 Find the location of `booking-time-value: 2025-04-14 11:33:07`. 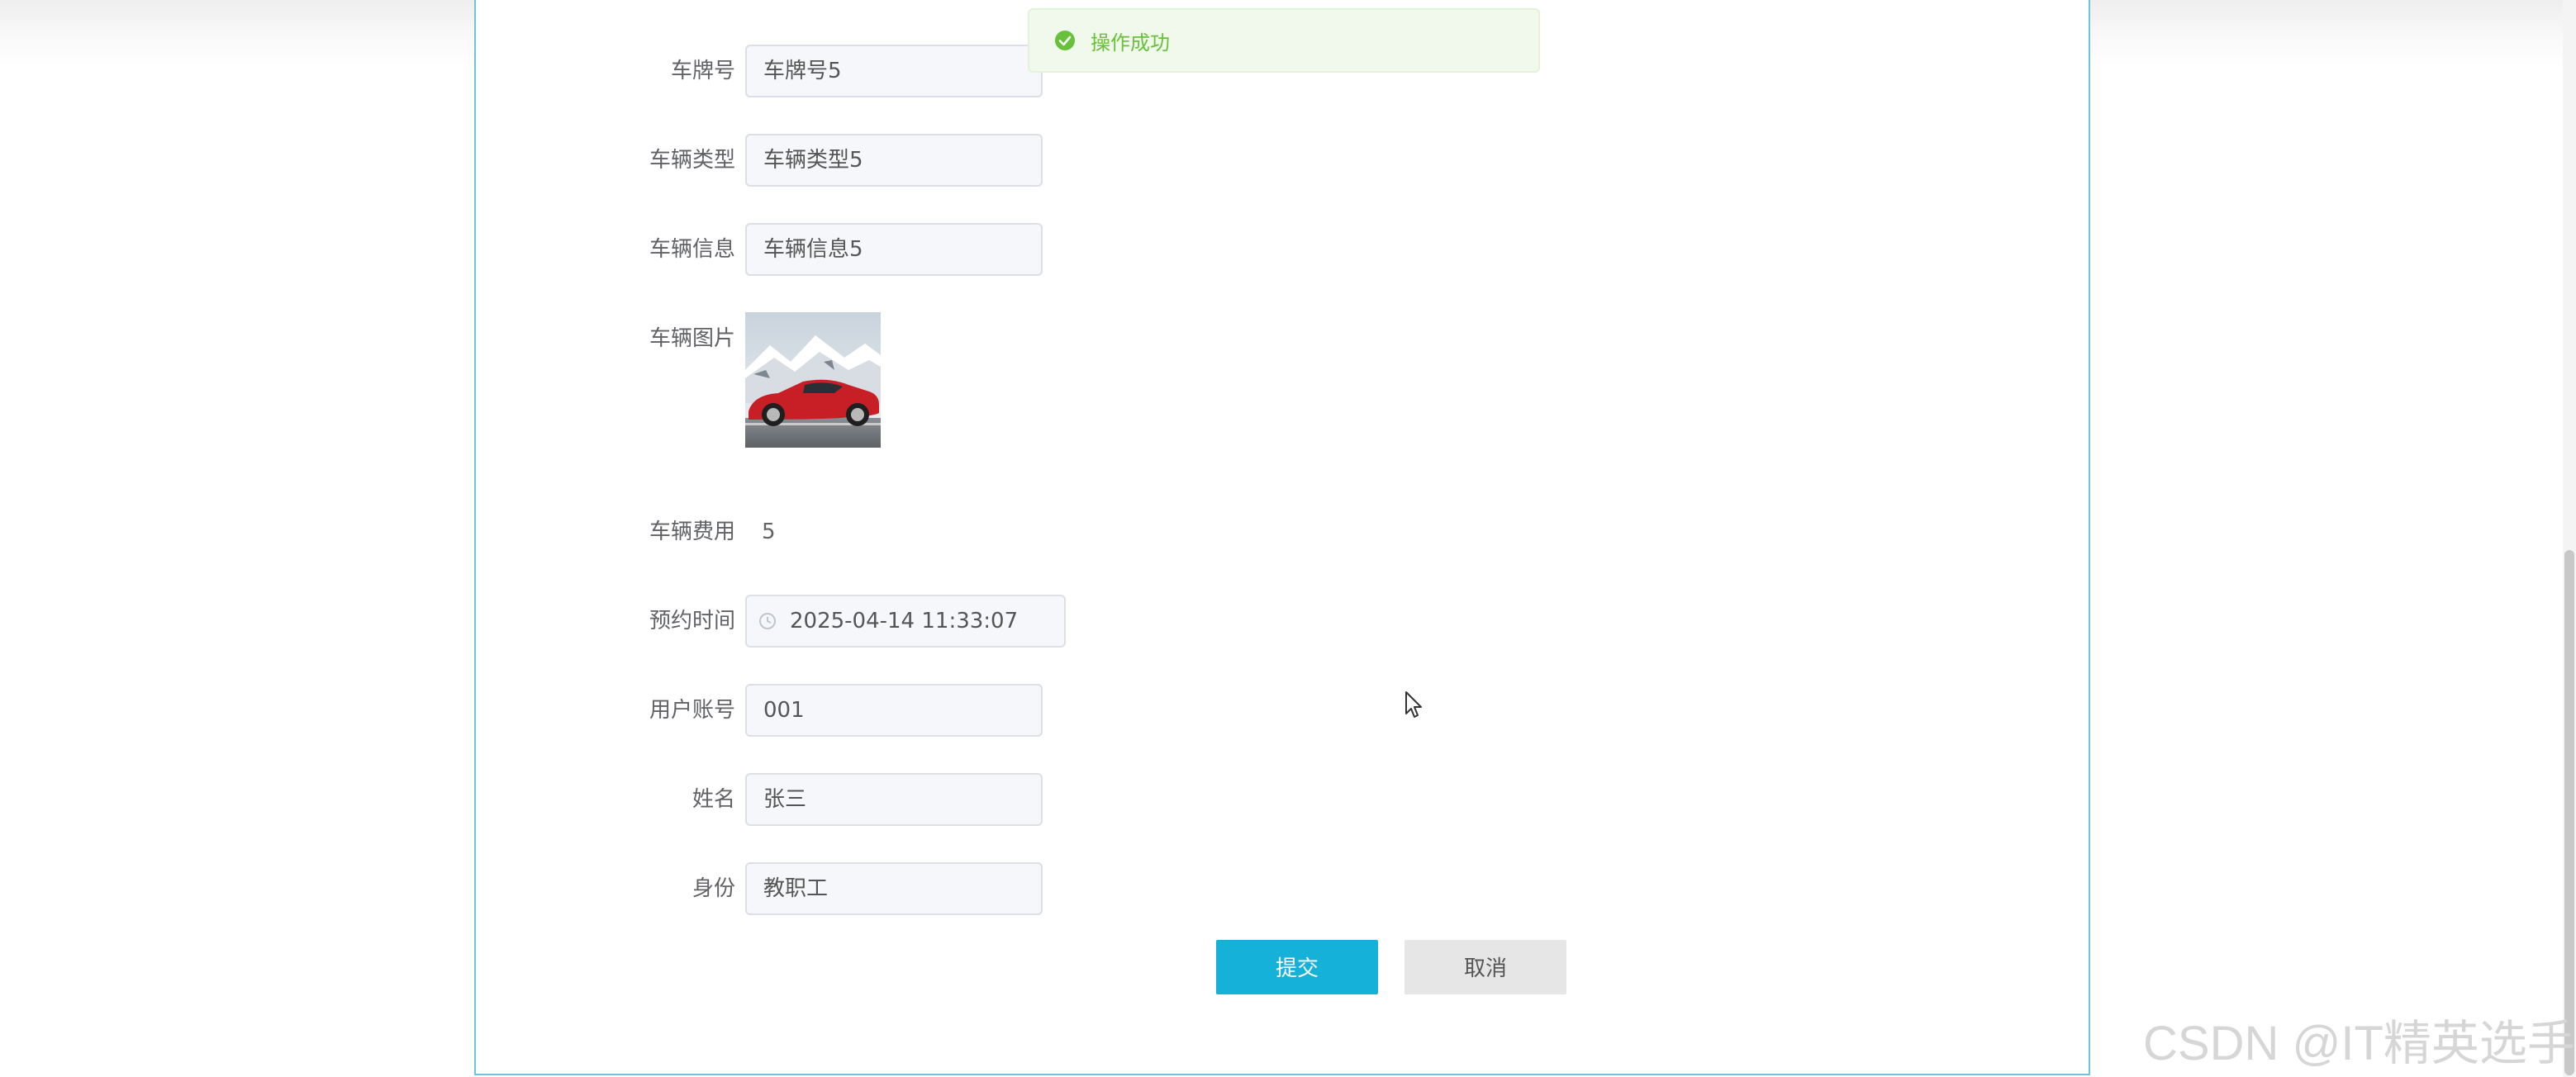

booking-time-value: 2025-04-14 11:33:07 is located at coordinates (905, 621).